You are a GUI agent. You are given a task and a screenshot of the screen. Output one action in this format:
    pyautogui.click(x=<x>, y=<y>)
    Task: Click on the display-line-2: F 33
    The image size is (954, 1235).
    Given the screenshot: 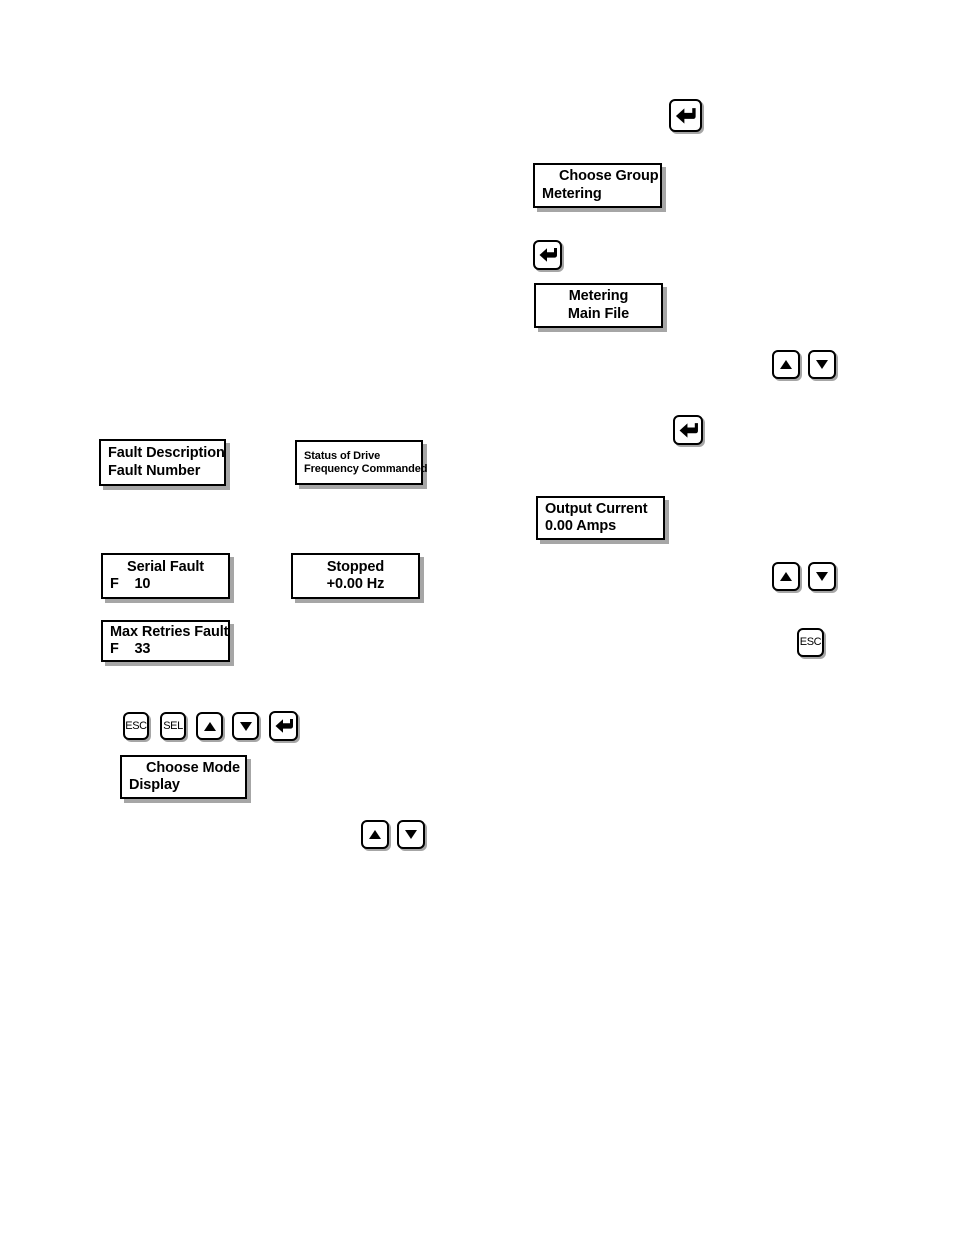 What is the action you would take?
    pyautogui.click(x=130, y=649)
    